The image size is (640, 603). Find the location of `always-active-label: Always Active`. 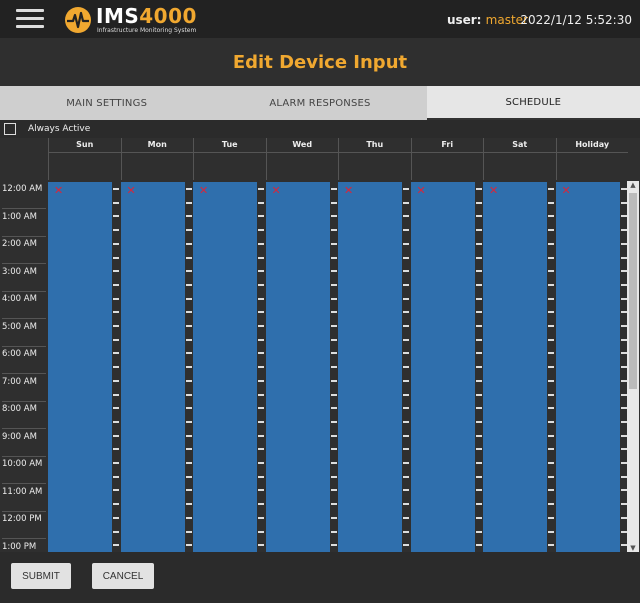

always-active-label: Always Active is located at coordinates (59, 129).